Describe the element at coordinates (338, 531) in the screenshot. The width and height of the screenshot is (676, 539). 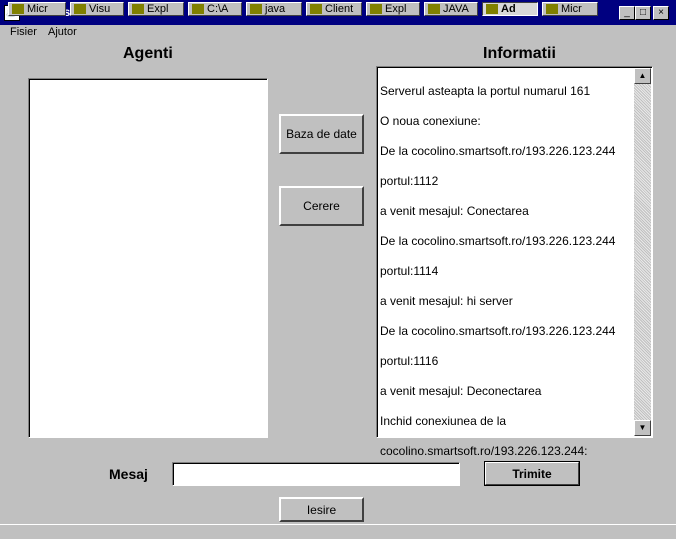
I see `taskbar` at that location.